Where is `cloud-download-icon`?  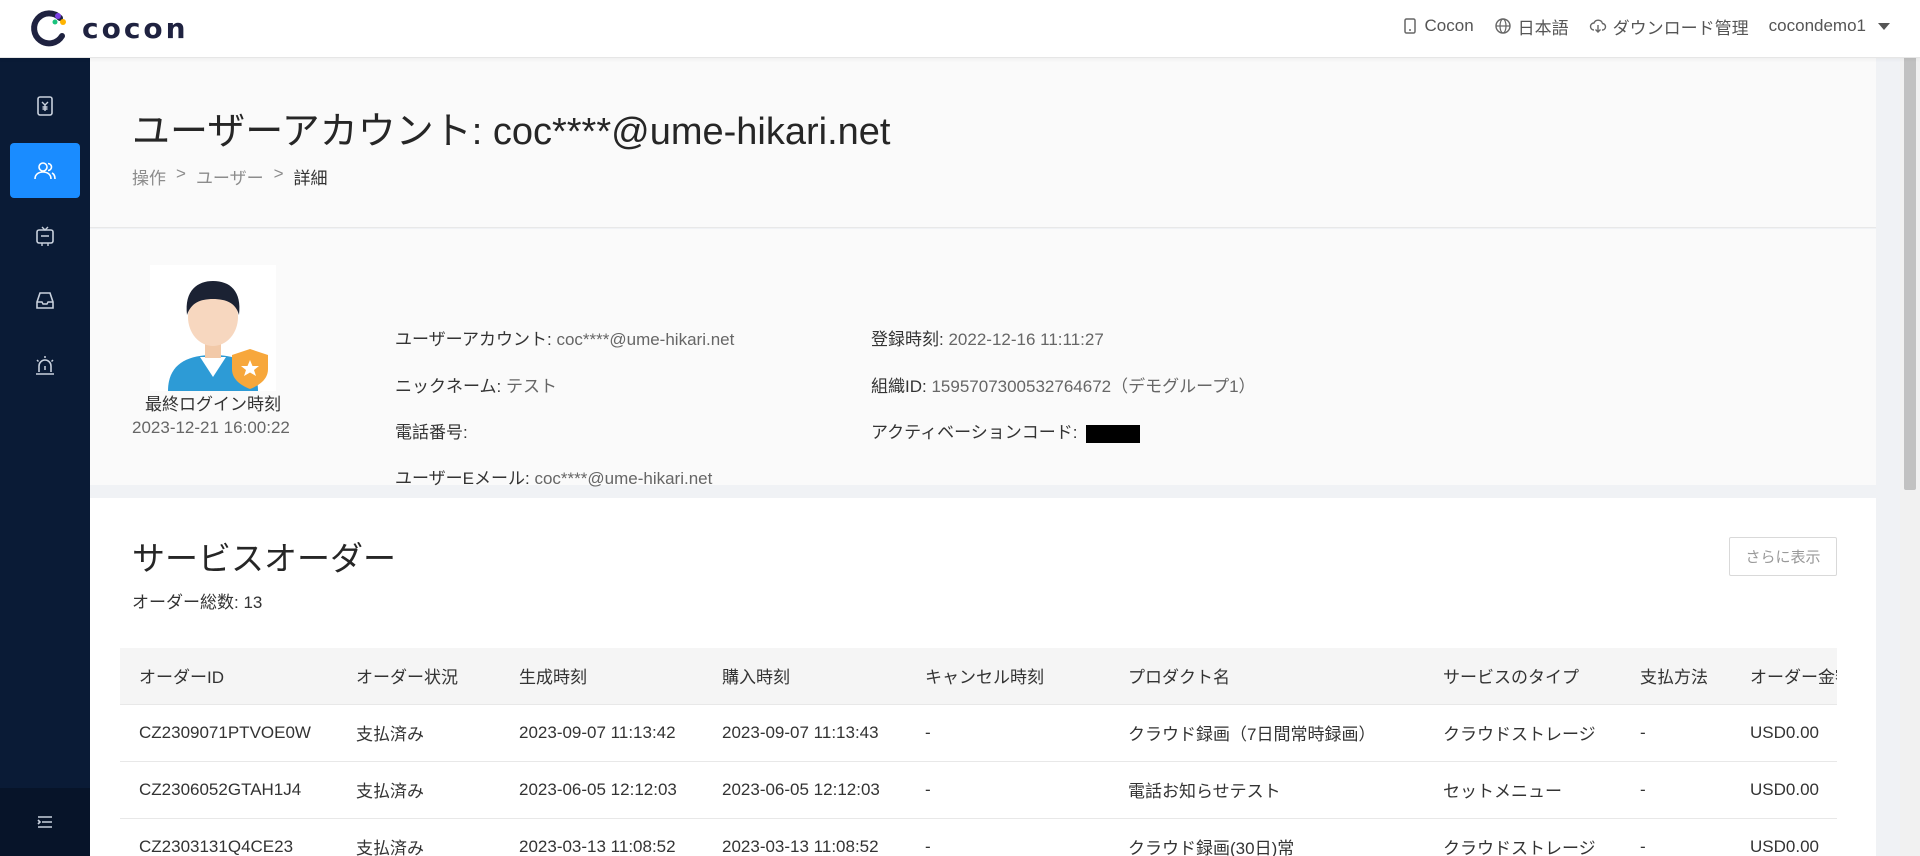
cloud-download-icon is located at coordinates (1597, 26).